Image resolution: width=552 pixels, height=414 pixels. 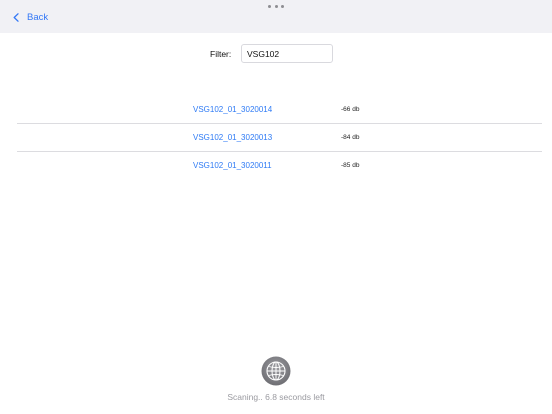 What do you see at coordinates (221, 54) in the screenshot?
I see `filter-label: Filter:` at bounding box center [221, 54].